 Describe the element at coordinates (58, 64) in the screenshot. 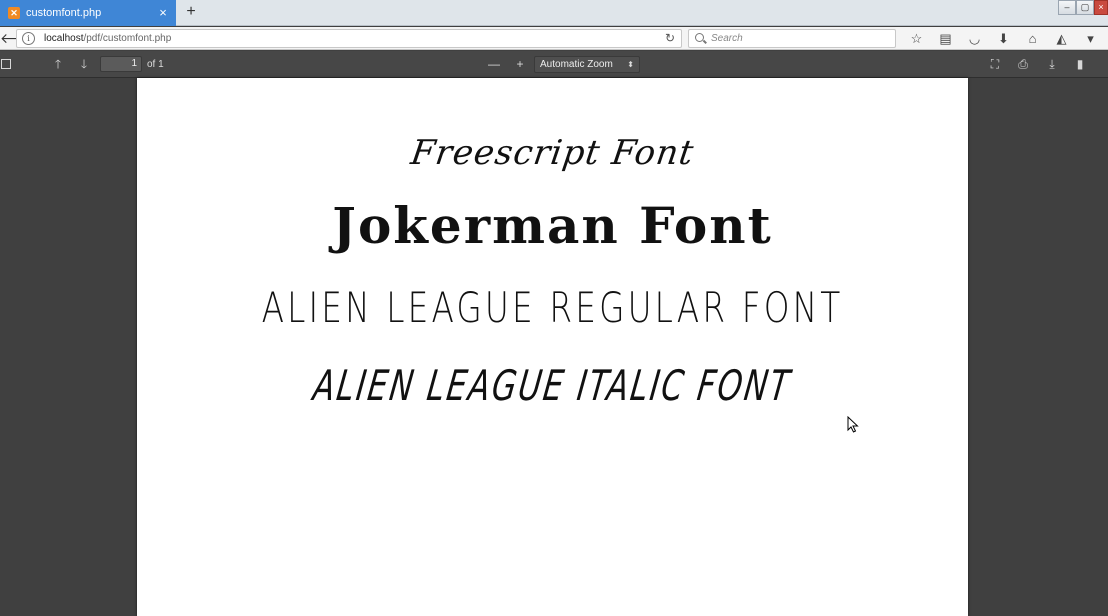

I see `previous-page-button: 🡑` at that location.